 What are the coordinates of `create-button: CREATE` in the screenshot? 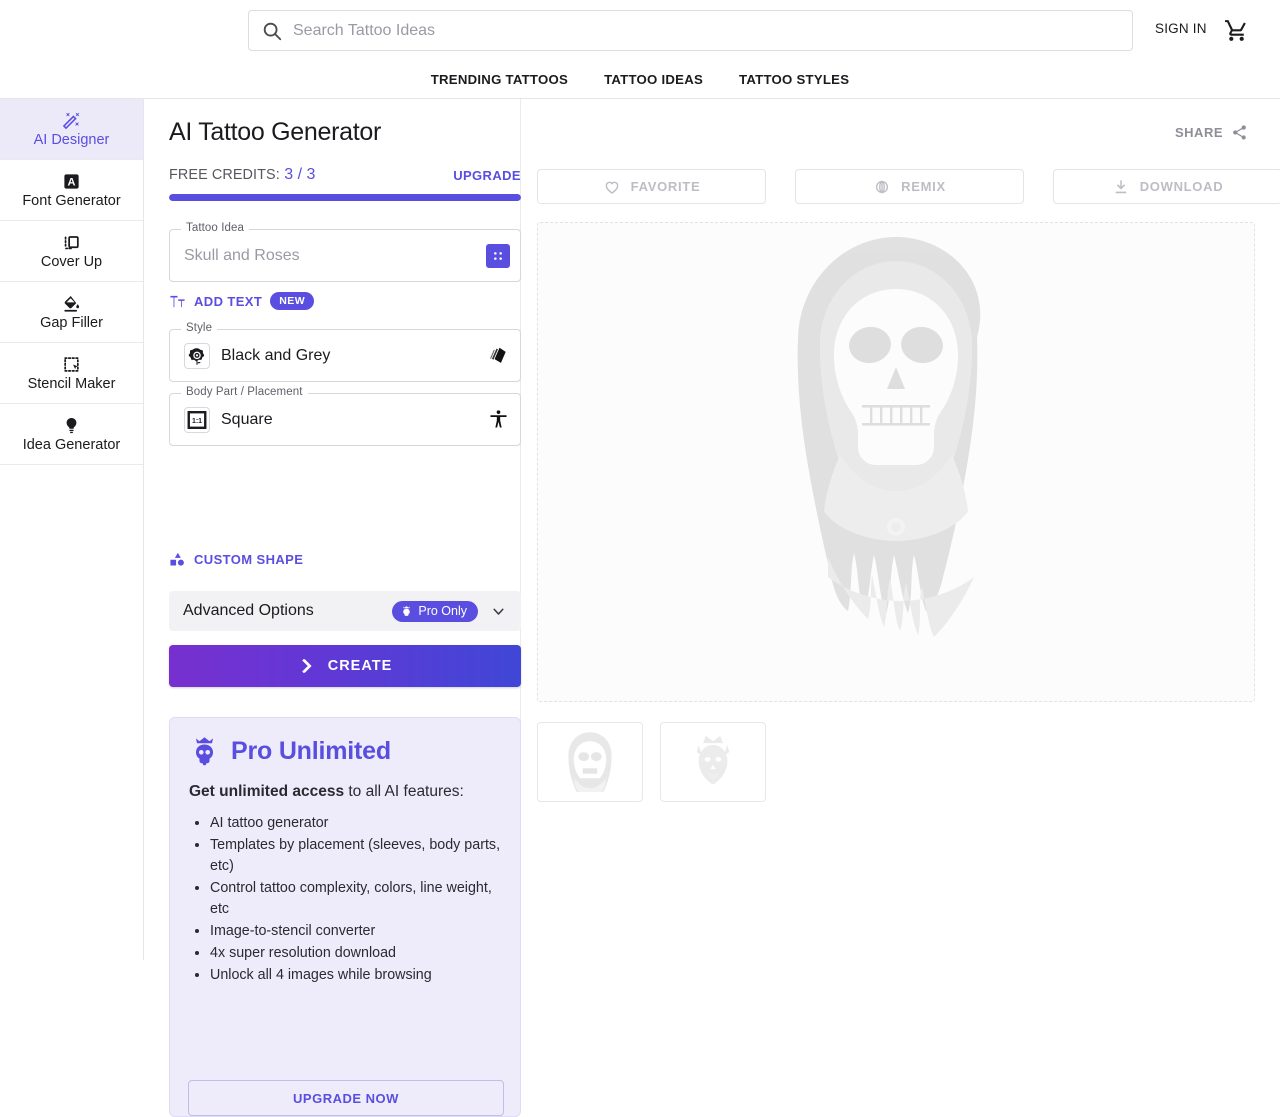 It's located at (345, 666).